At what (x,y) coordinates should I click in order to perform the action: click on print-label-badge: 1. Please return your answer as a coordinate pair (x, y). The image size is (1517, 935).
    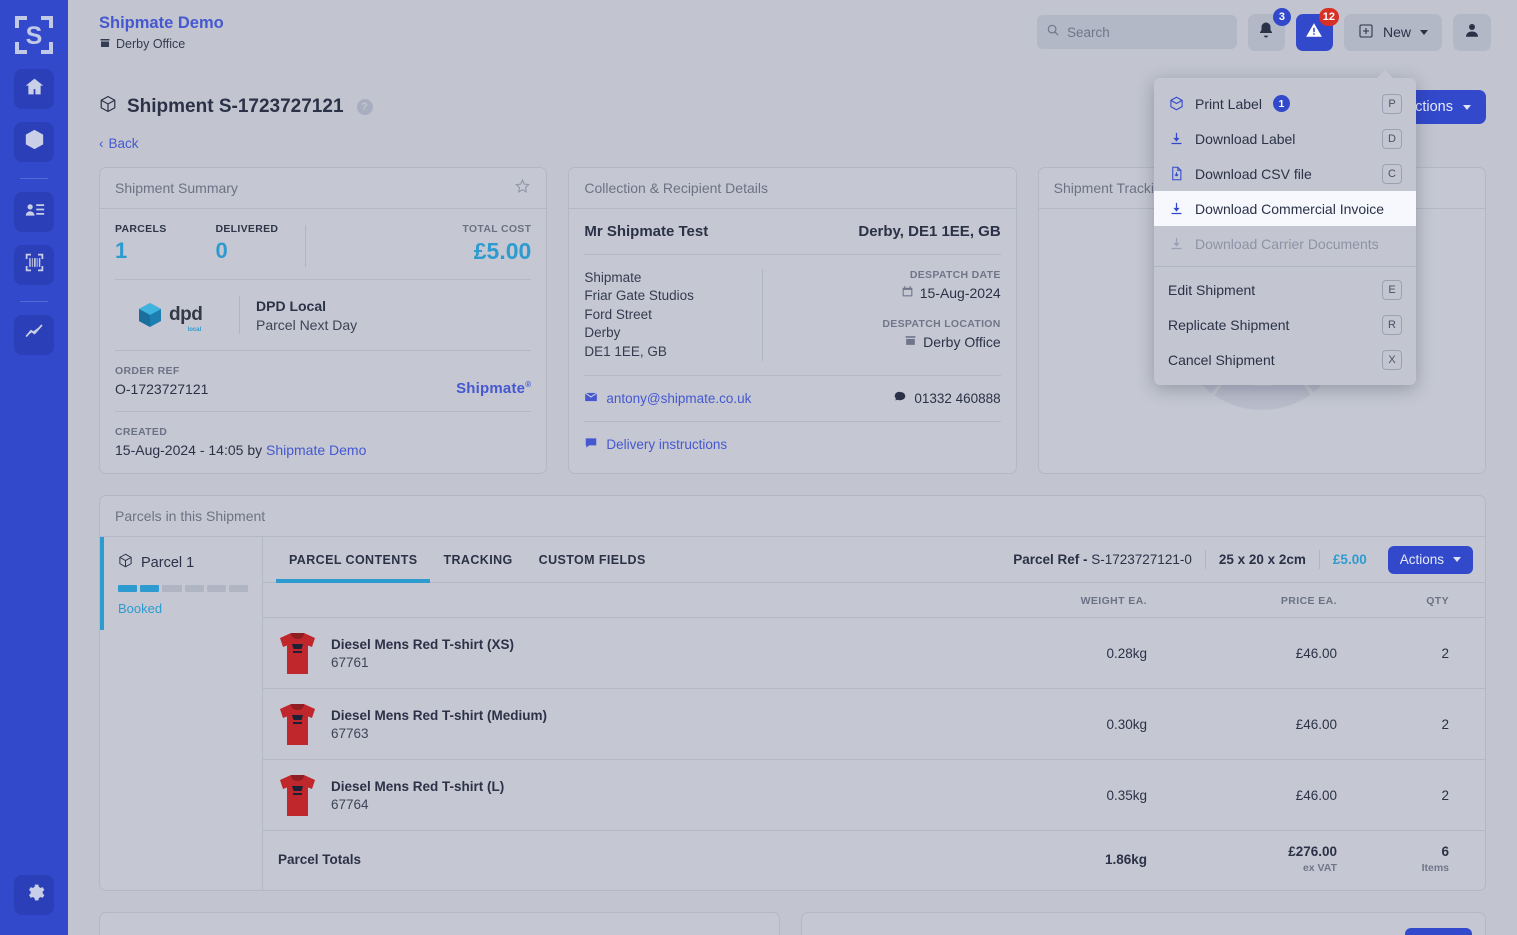
    Looking at the image, I should click on (1281, 103).